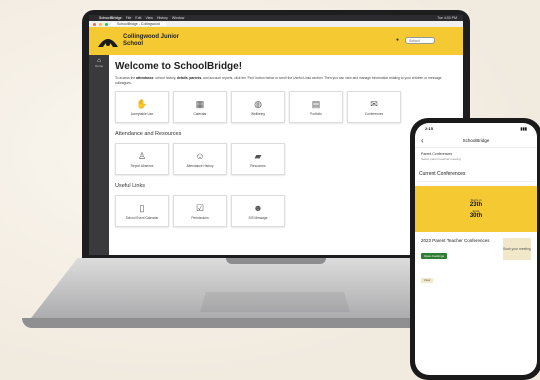  What do you see at coordinates (447, 18) in the screenshot?
I see `menubar-clock: Tue 4:00 PM` at bounding box center [447, 18].